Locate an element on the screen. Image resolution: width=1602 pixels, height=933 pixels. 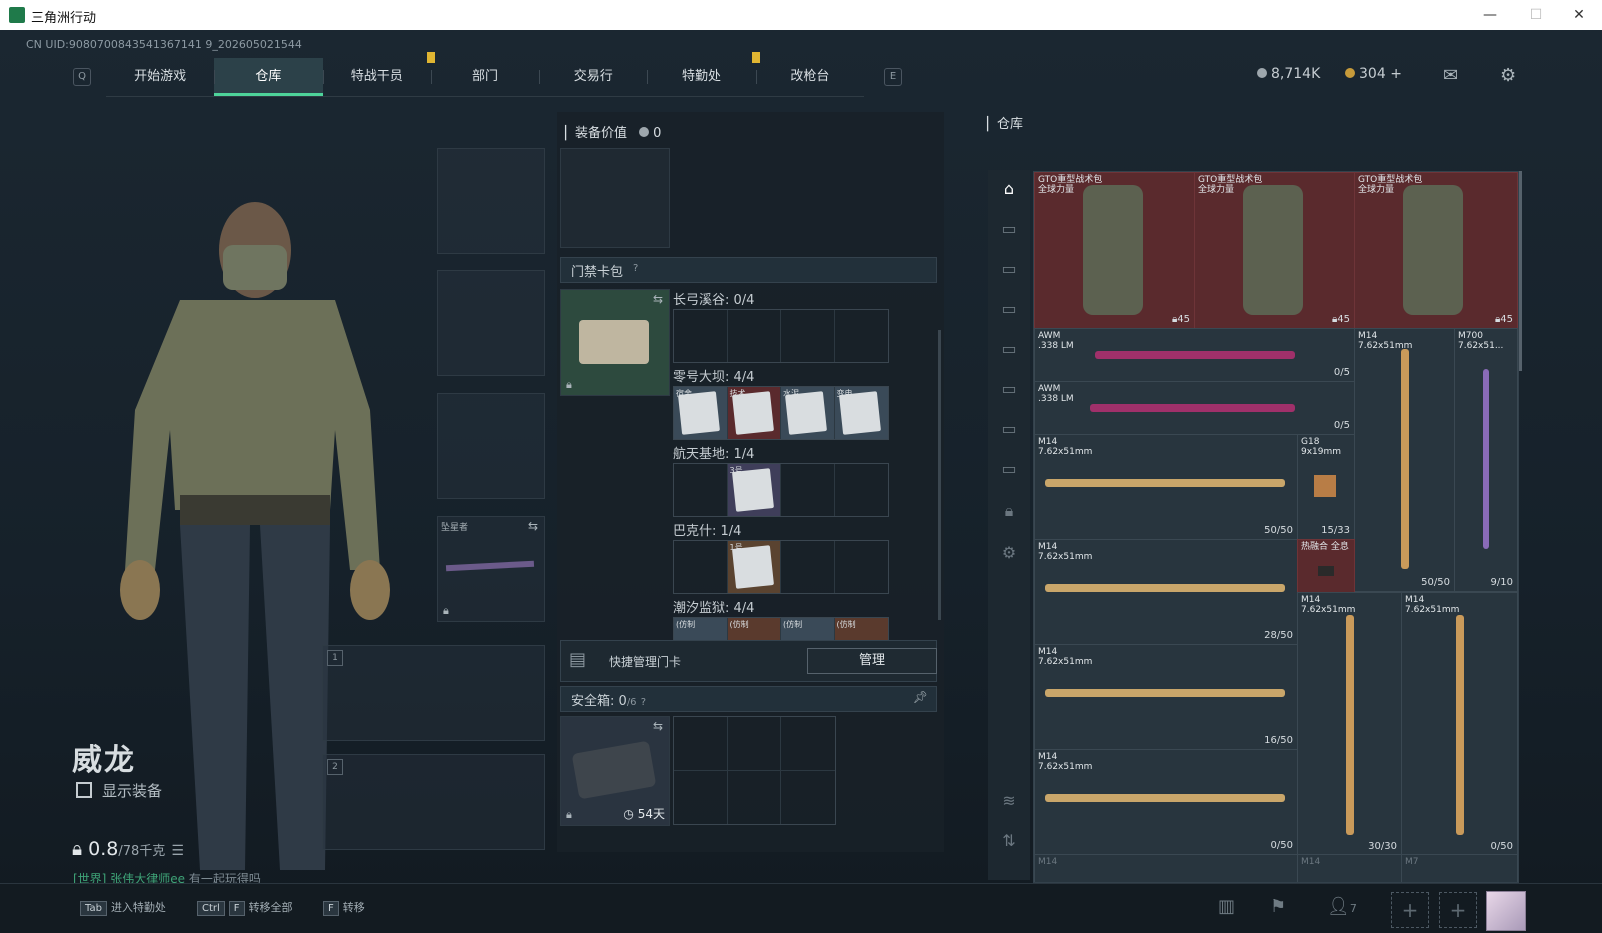
tab-label: 特勤处 is located at coordinates (702, 76).